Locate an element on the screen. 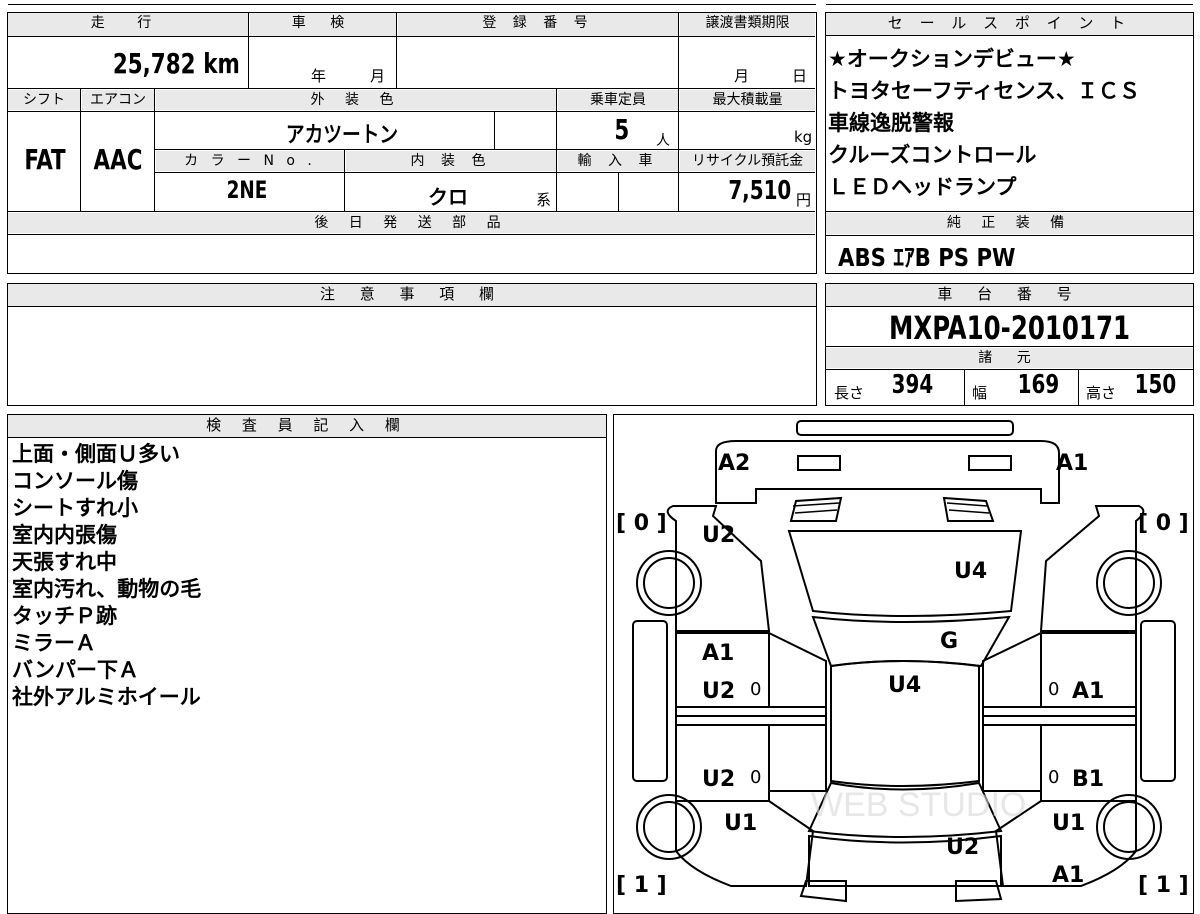 Image resolution: width=1200 pixels, height=914 pixels. sales-point: ＬＥＤヘッドランプ is located at coordinates (922, 187).